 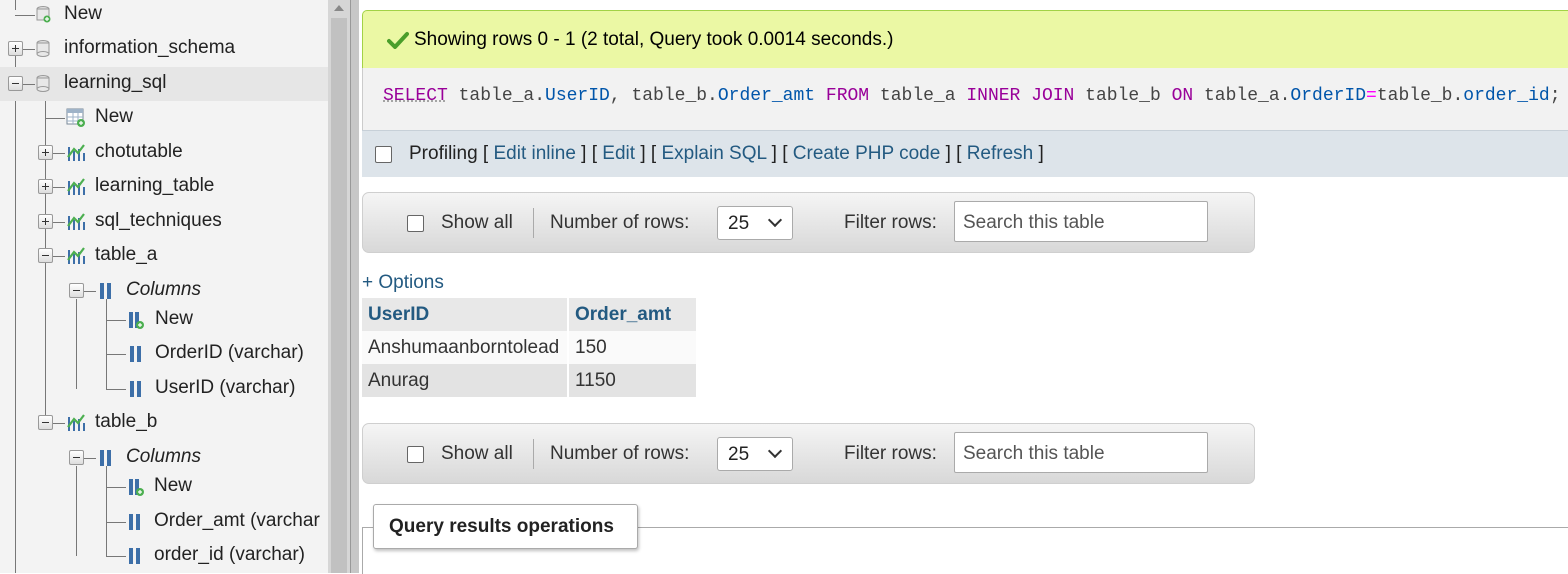 I want to click on refresh-link: Refresh, so click(x=1000, y=153).